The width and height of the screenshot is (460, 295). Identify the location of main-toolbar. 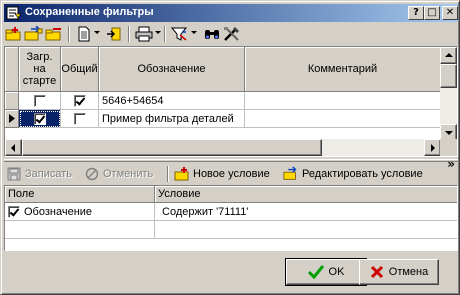
(231, 34).